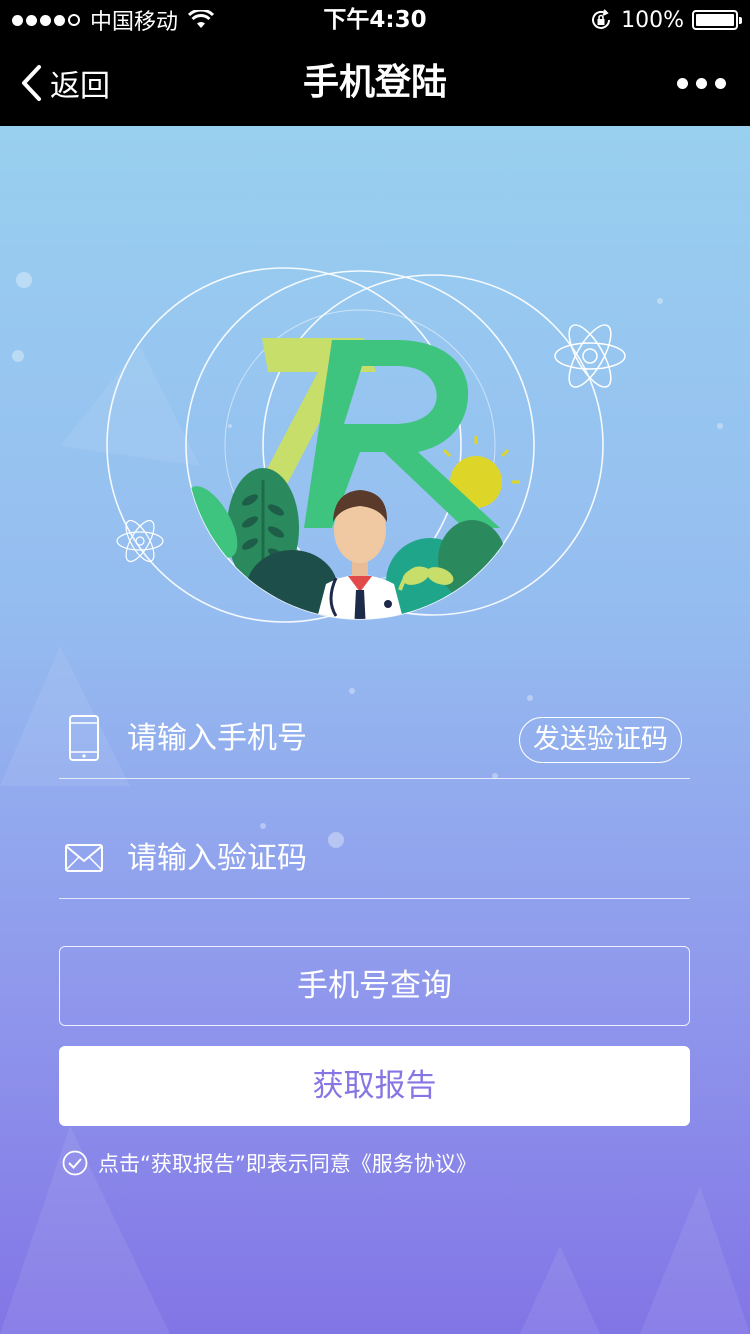 The image size is (750, 1334). What do you see at coordinates (652, 20) in the screenshot?
I see `battery-percent: 100%` at bounding box center [652, 20].